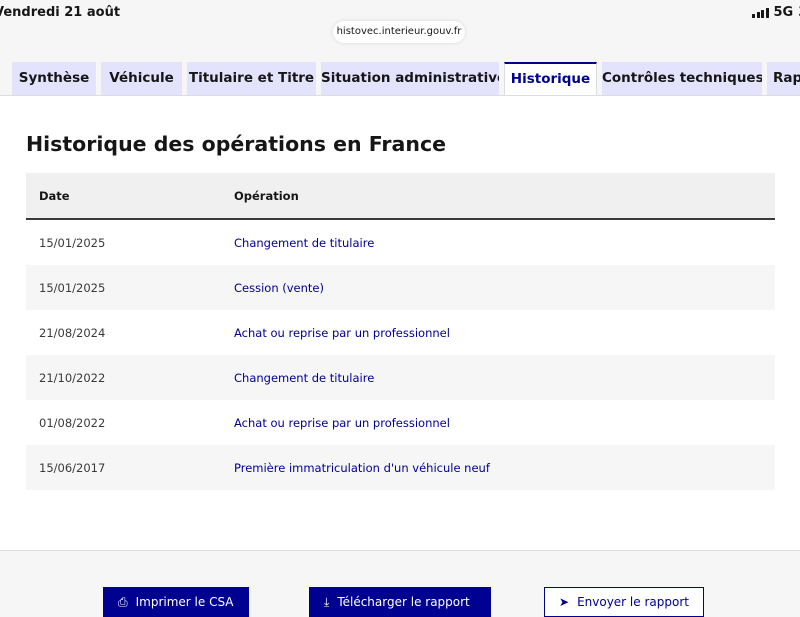 This screenshot has width=800, height=617. What do you see at coordinates (60, 12) in the screenshot?
I see `status-time: Vendredi 21 août` at bounding box center [60, 12].